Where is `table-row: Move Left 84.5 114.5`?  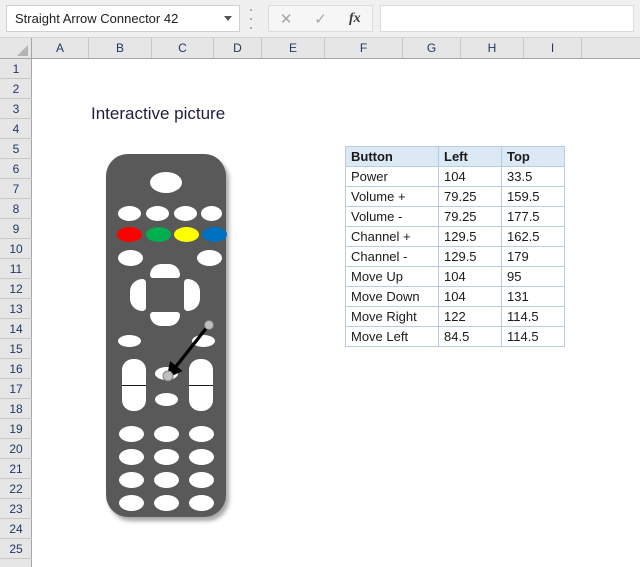
table-row: Move Left 84.5 114.5 is located at coordinates (455, 336).